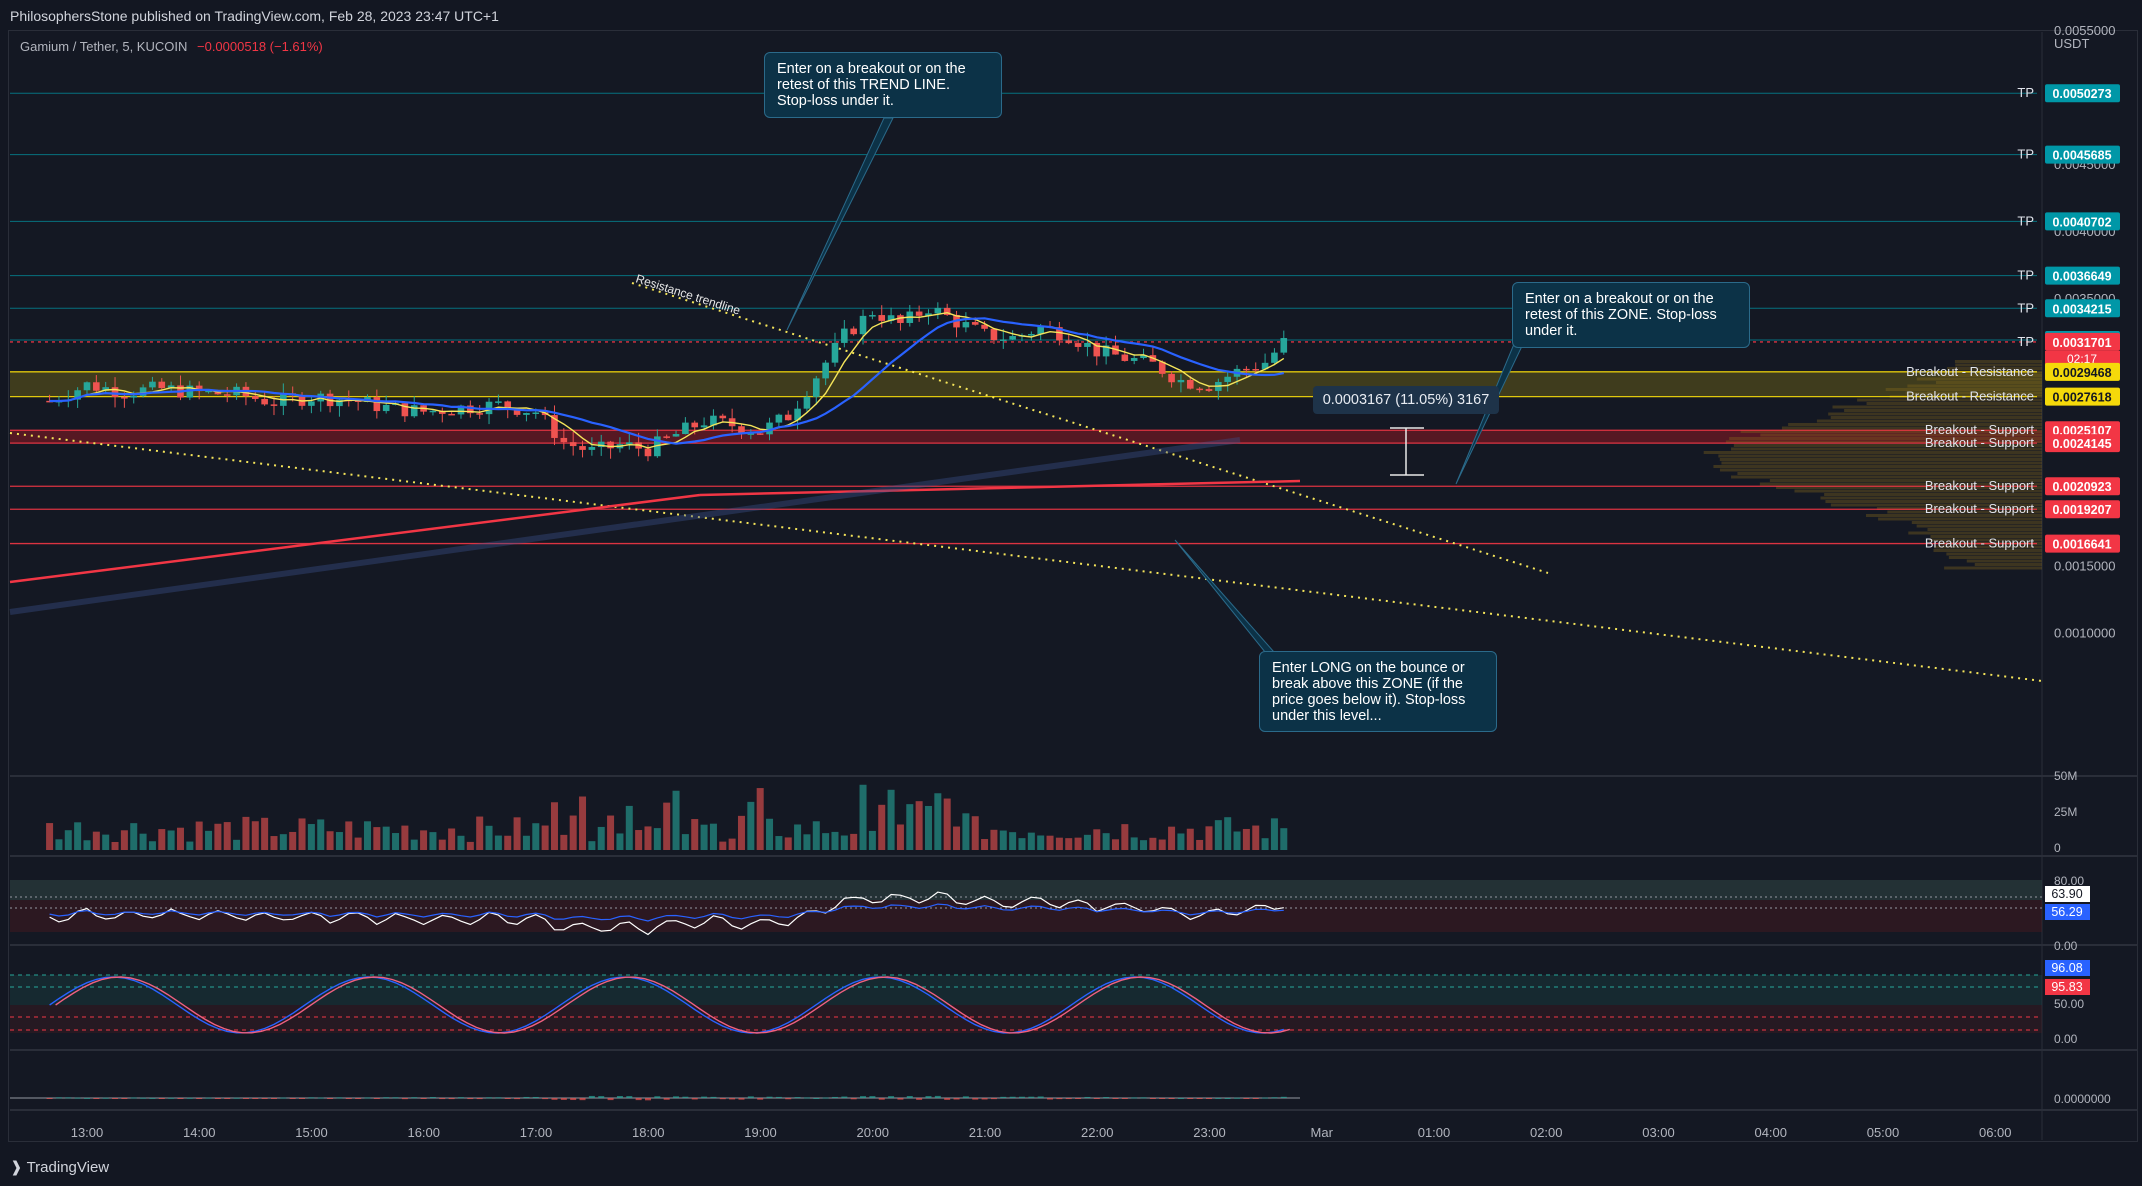 Image resolution: width=2142 pixels, height=1186 pixels. What do you see at coordinates (1026, 1019) in the screenshot?
I see `stoch-lower-band` at bounding box center [1026, 1019].